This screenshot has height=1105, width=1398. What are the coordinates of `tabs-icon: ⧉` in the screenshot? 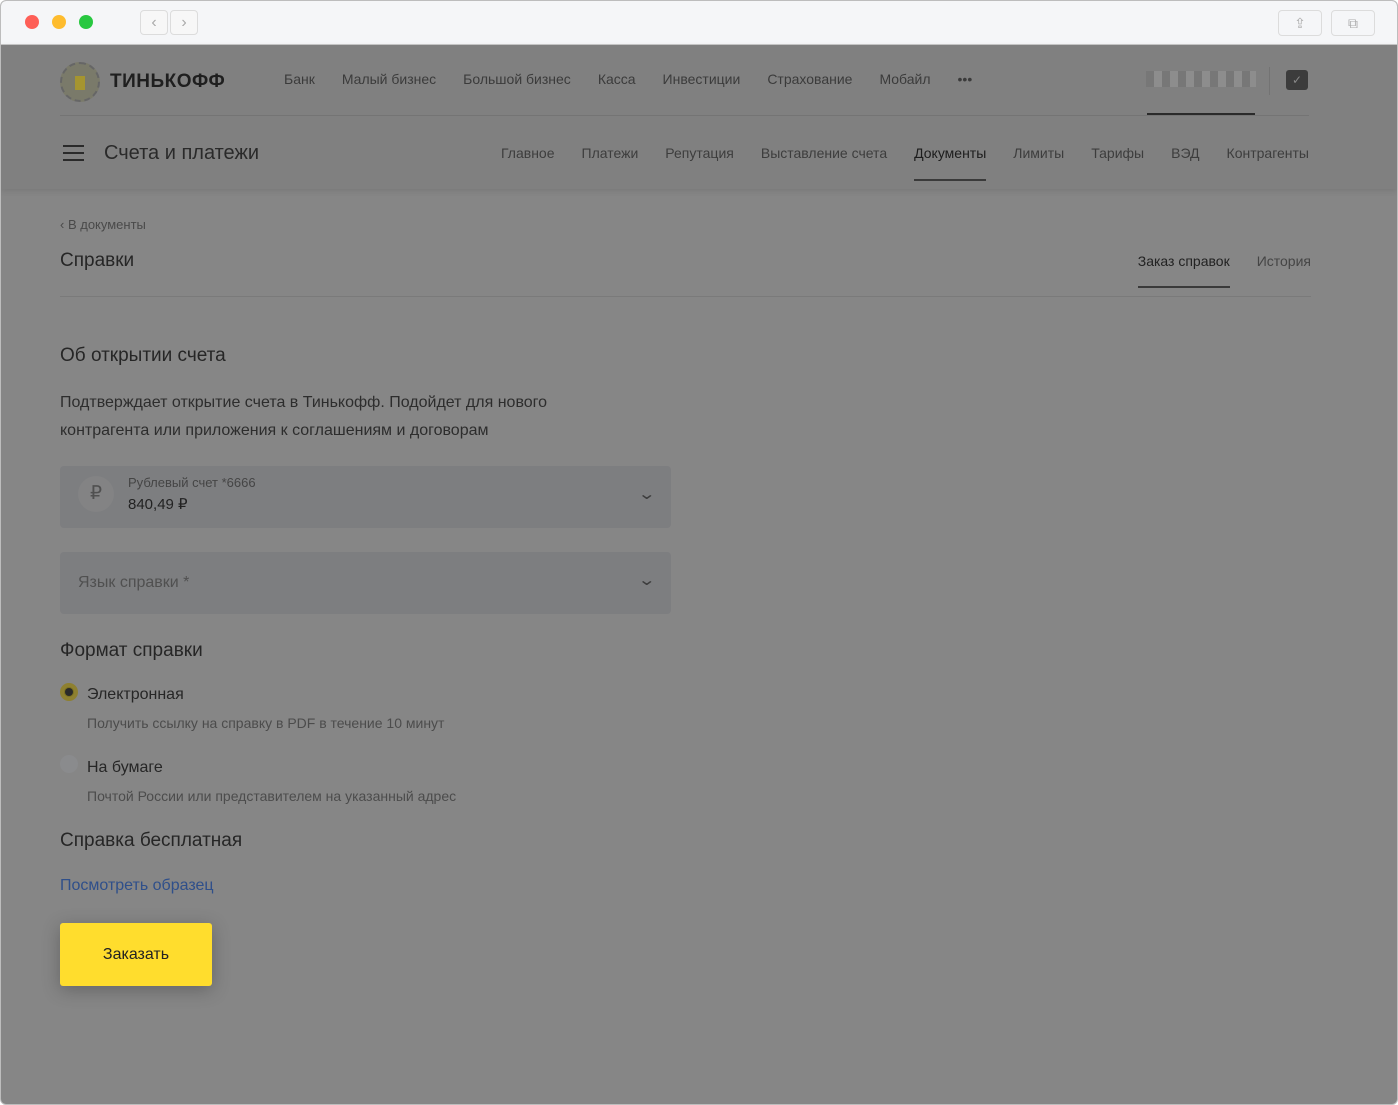 It's located at (1353, 23).